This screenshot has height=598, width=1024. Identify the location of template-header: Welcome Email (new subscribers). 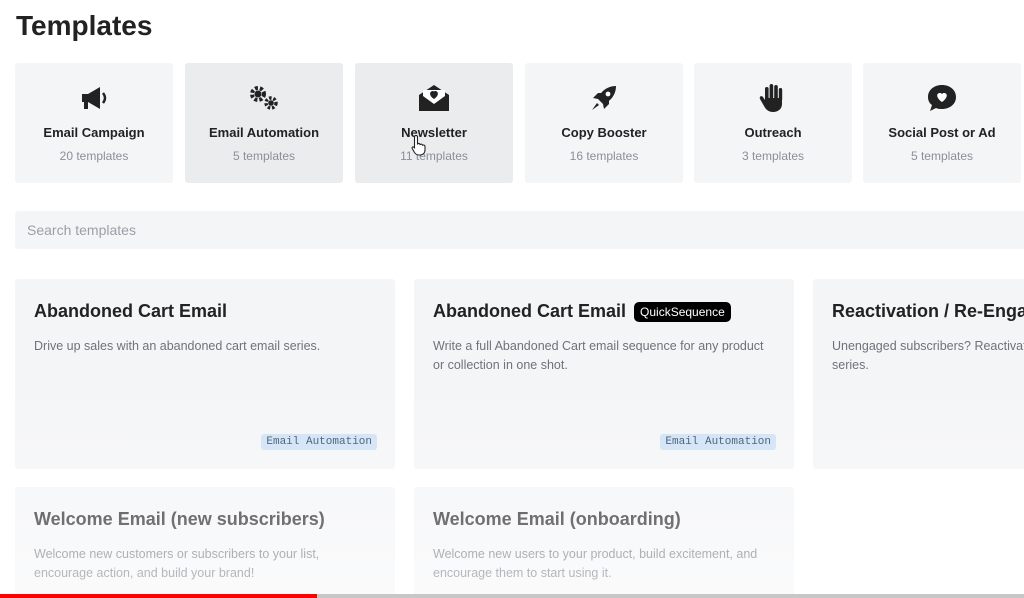
(179, 519).